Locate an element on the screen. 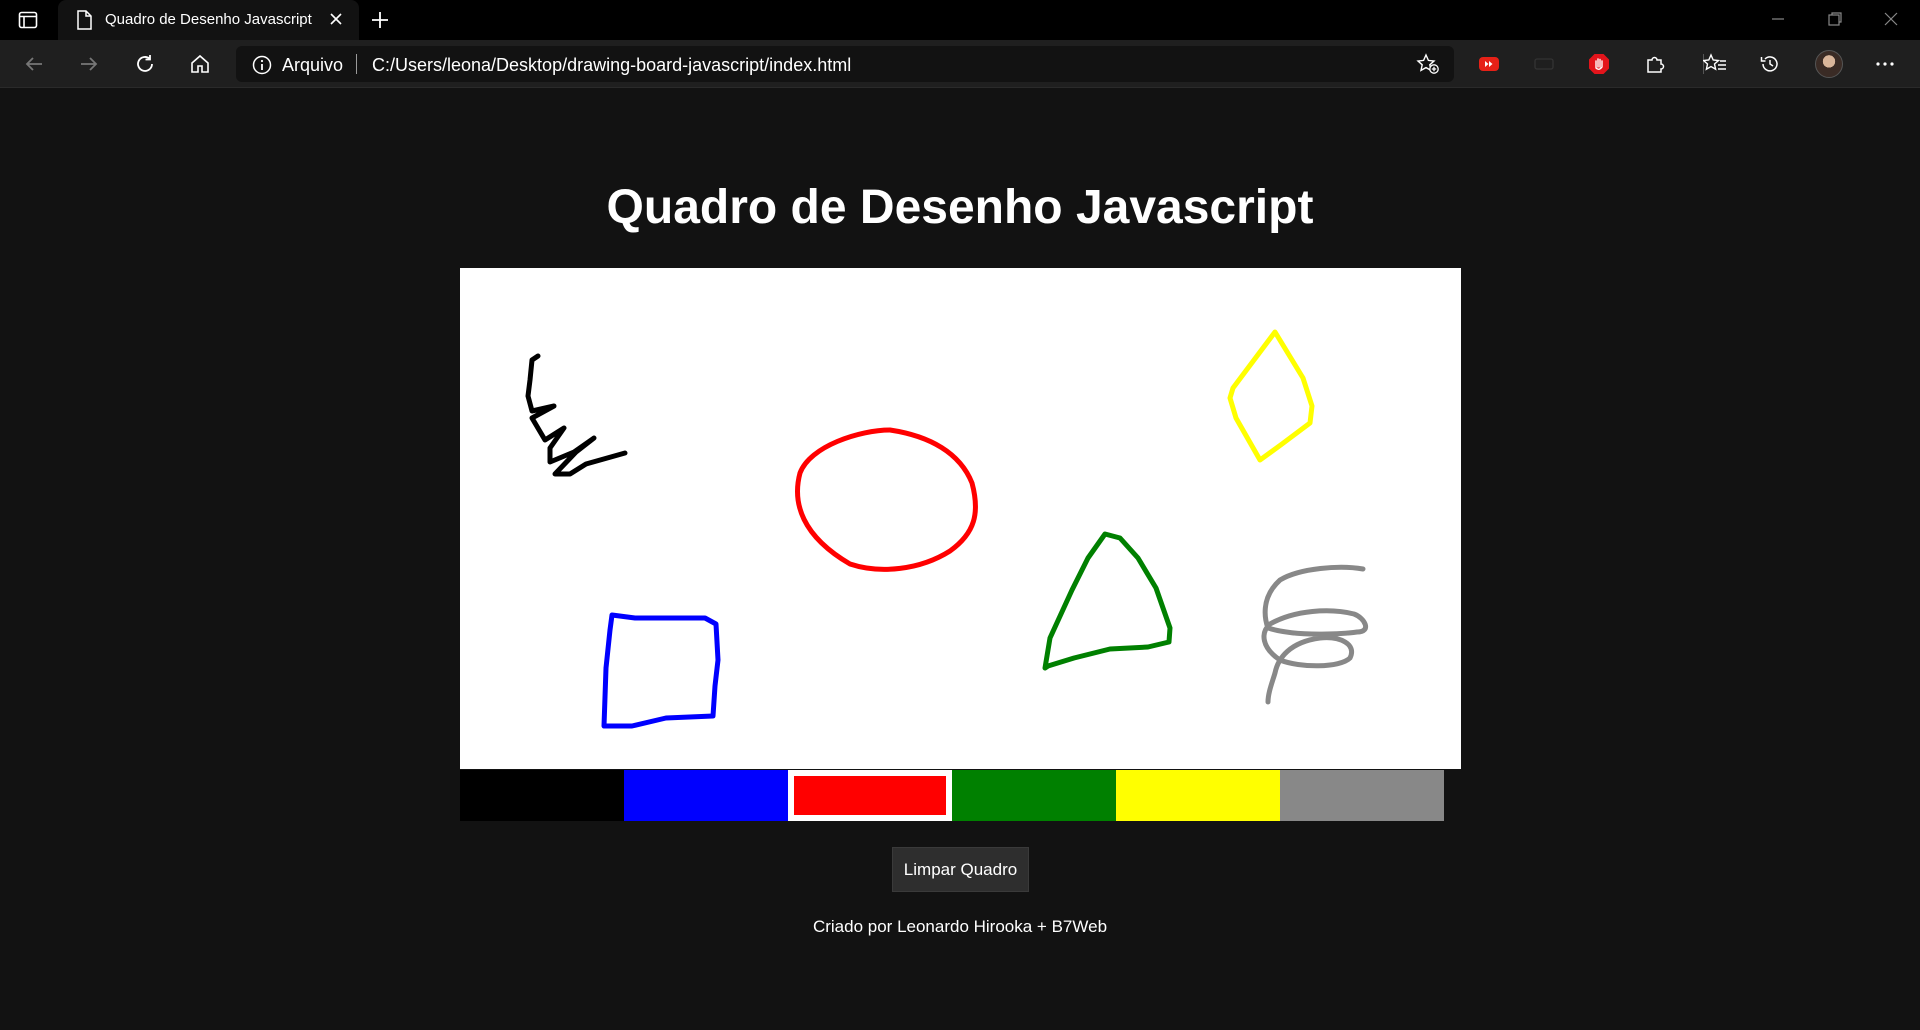 This screenshot has height=1030, width=1920. refresh-icon is located at coordinates (145, 64).